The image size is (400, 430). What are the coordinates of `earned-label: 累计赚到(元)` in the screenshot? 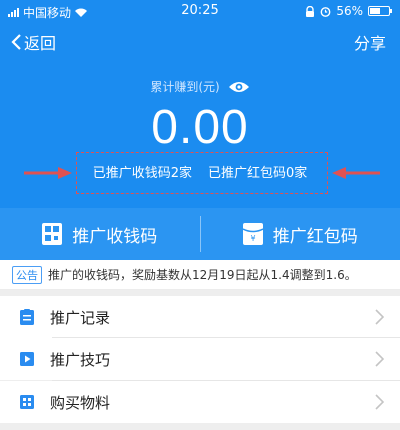 It's located at (185, 87).